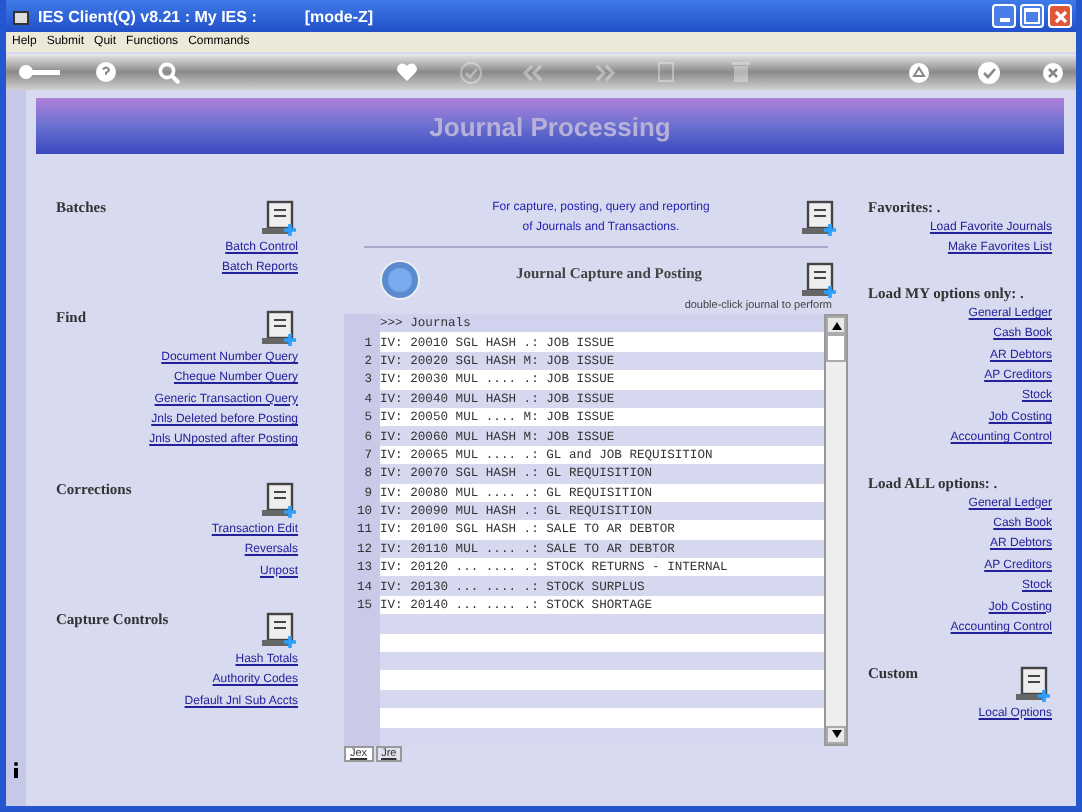 This screenshot has height=812, width=1082. Describe the element at coordinates (406, 72) in the screenshot. I see `heart-icon` at that location.